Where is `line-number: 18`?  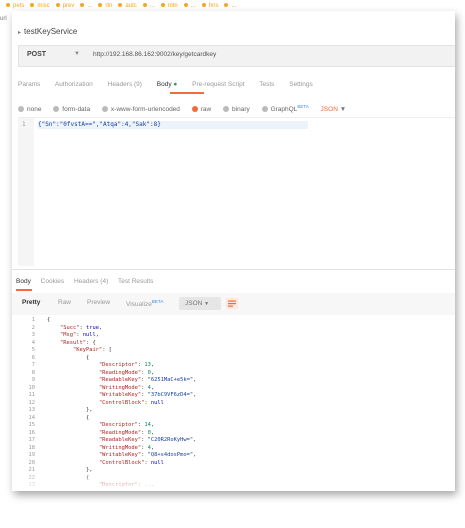 line-number: 18 is located at coordinates (32, 447).